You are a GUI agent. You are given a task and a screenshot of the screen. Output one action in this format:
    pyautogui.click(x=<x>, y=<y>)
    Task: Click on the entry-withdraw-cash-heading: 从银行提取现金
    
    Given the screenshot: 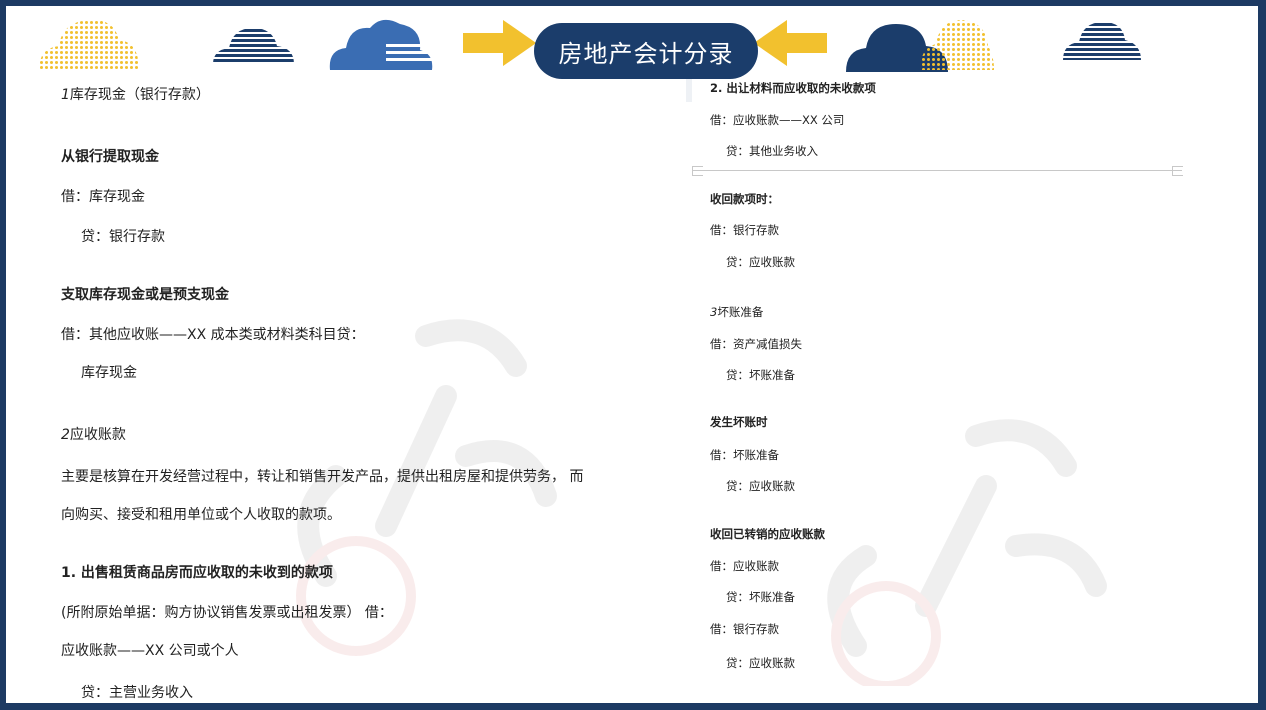 What is the action you would take?
    pyautogui.click(x=110, y=157)
    